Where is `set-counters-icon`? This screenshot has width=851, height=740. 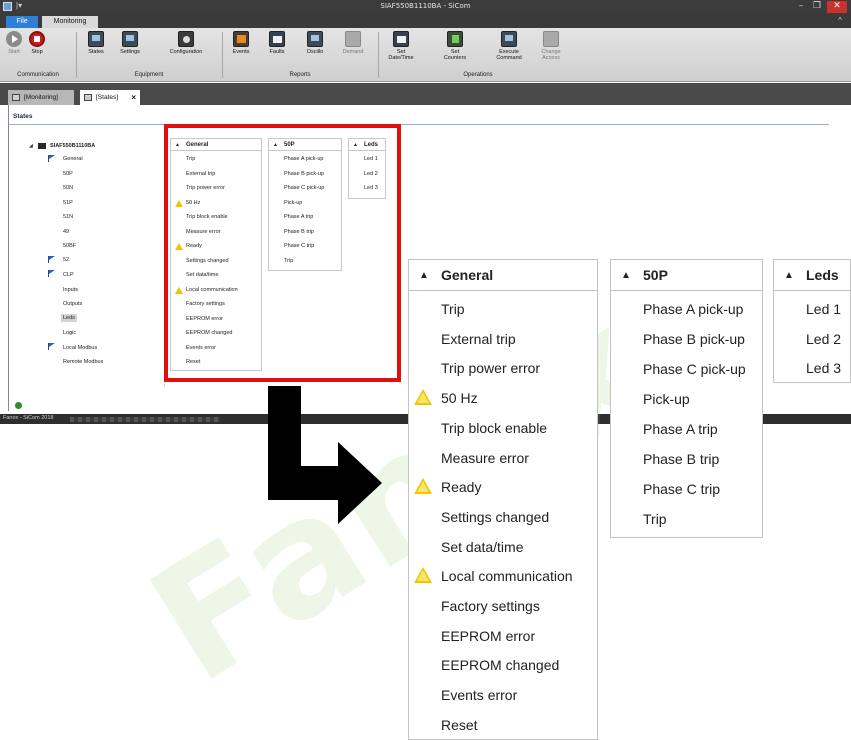
set-counters-icon is located at coordinates (455, 39).